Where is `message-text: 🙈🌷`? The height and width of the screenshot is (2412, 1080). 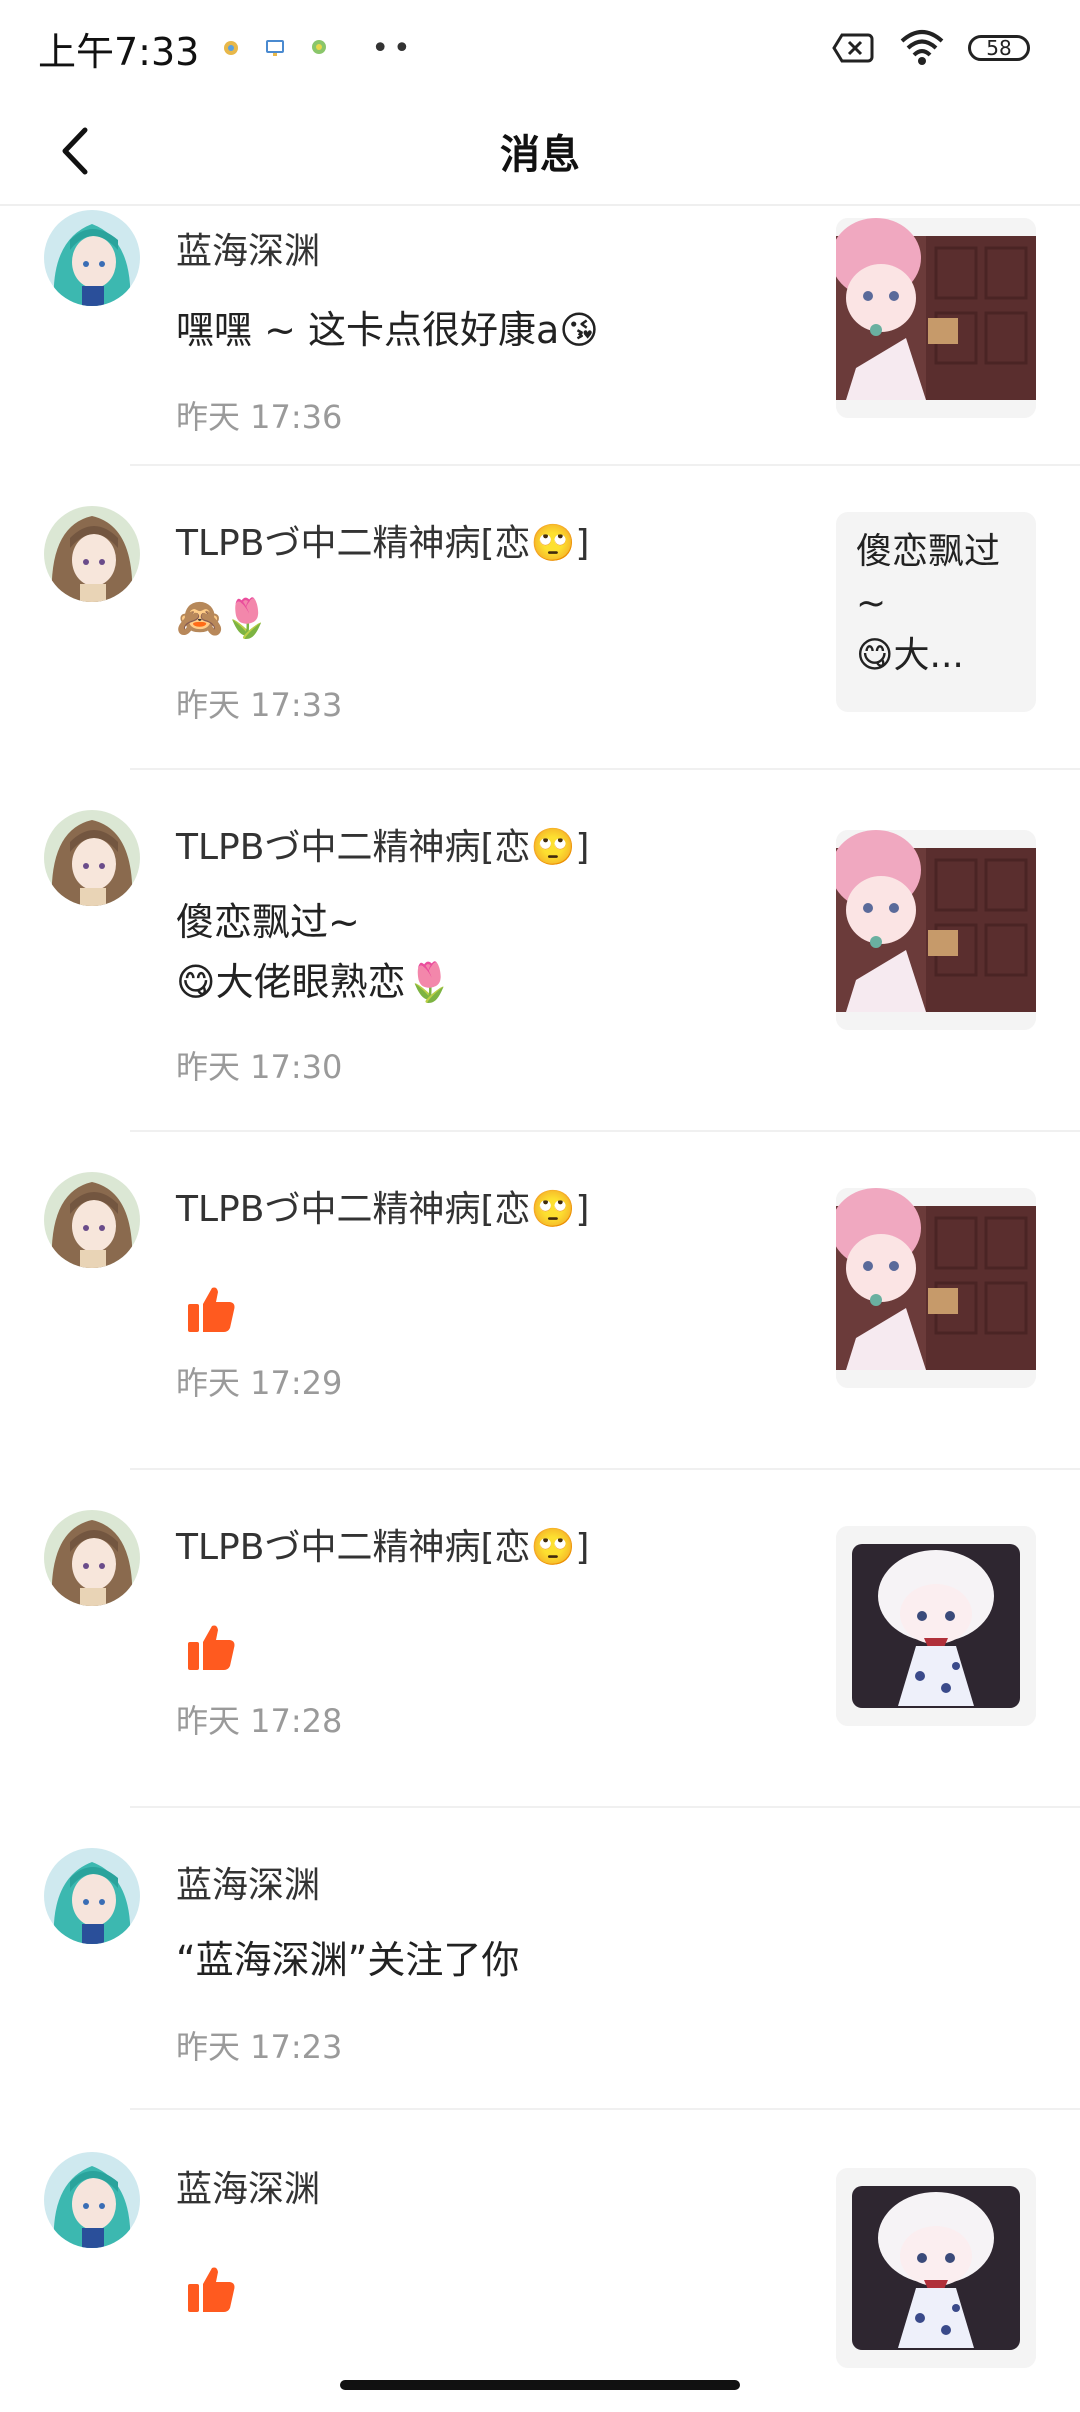 message-text: 🙈🌷 is located at coordinates (223, 618).